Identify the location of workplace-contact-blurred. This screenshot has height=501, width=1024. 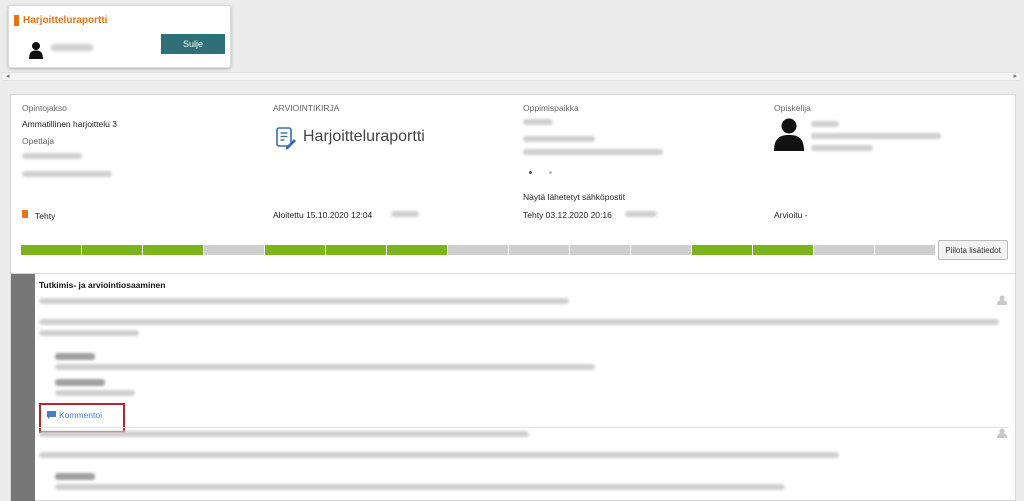
(559, 139).